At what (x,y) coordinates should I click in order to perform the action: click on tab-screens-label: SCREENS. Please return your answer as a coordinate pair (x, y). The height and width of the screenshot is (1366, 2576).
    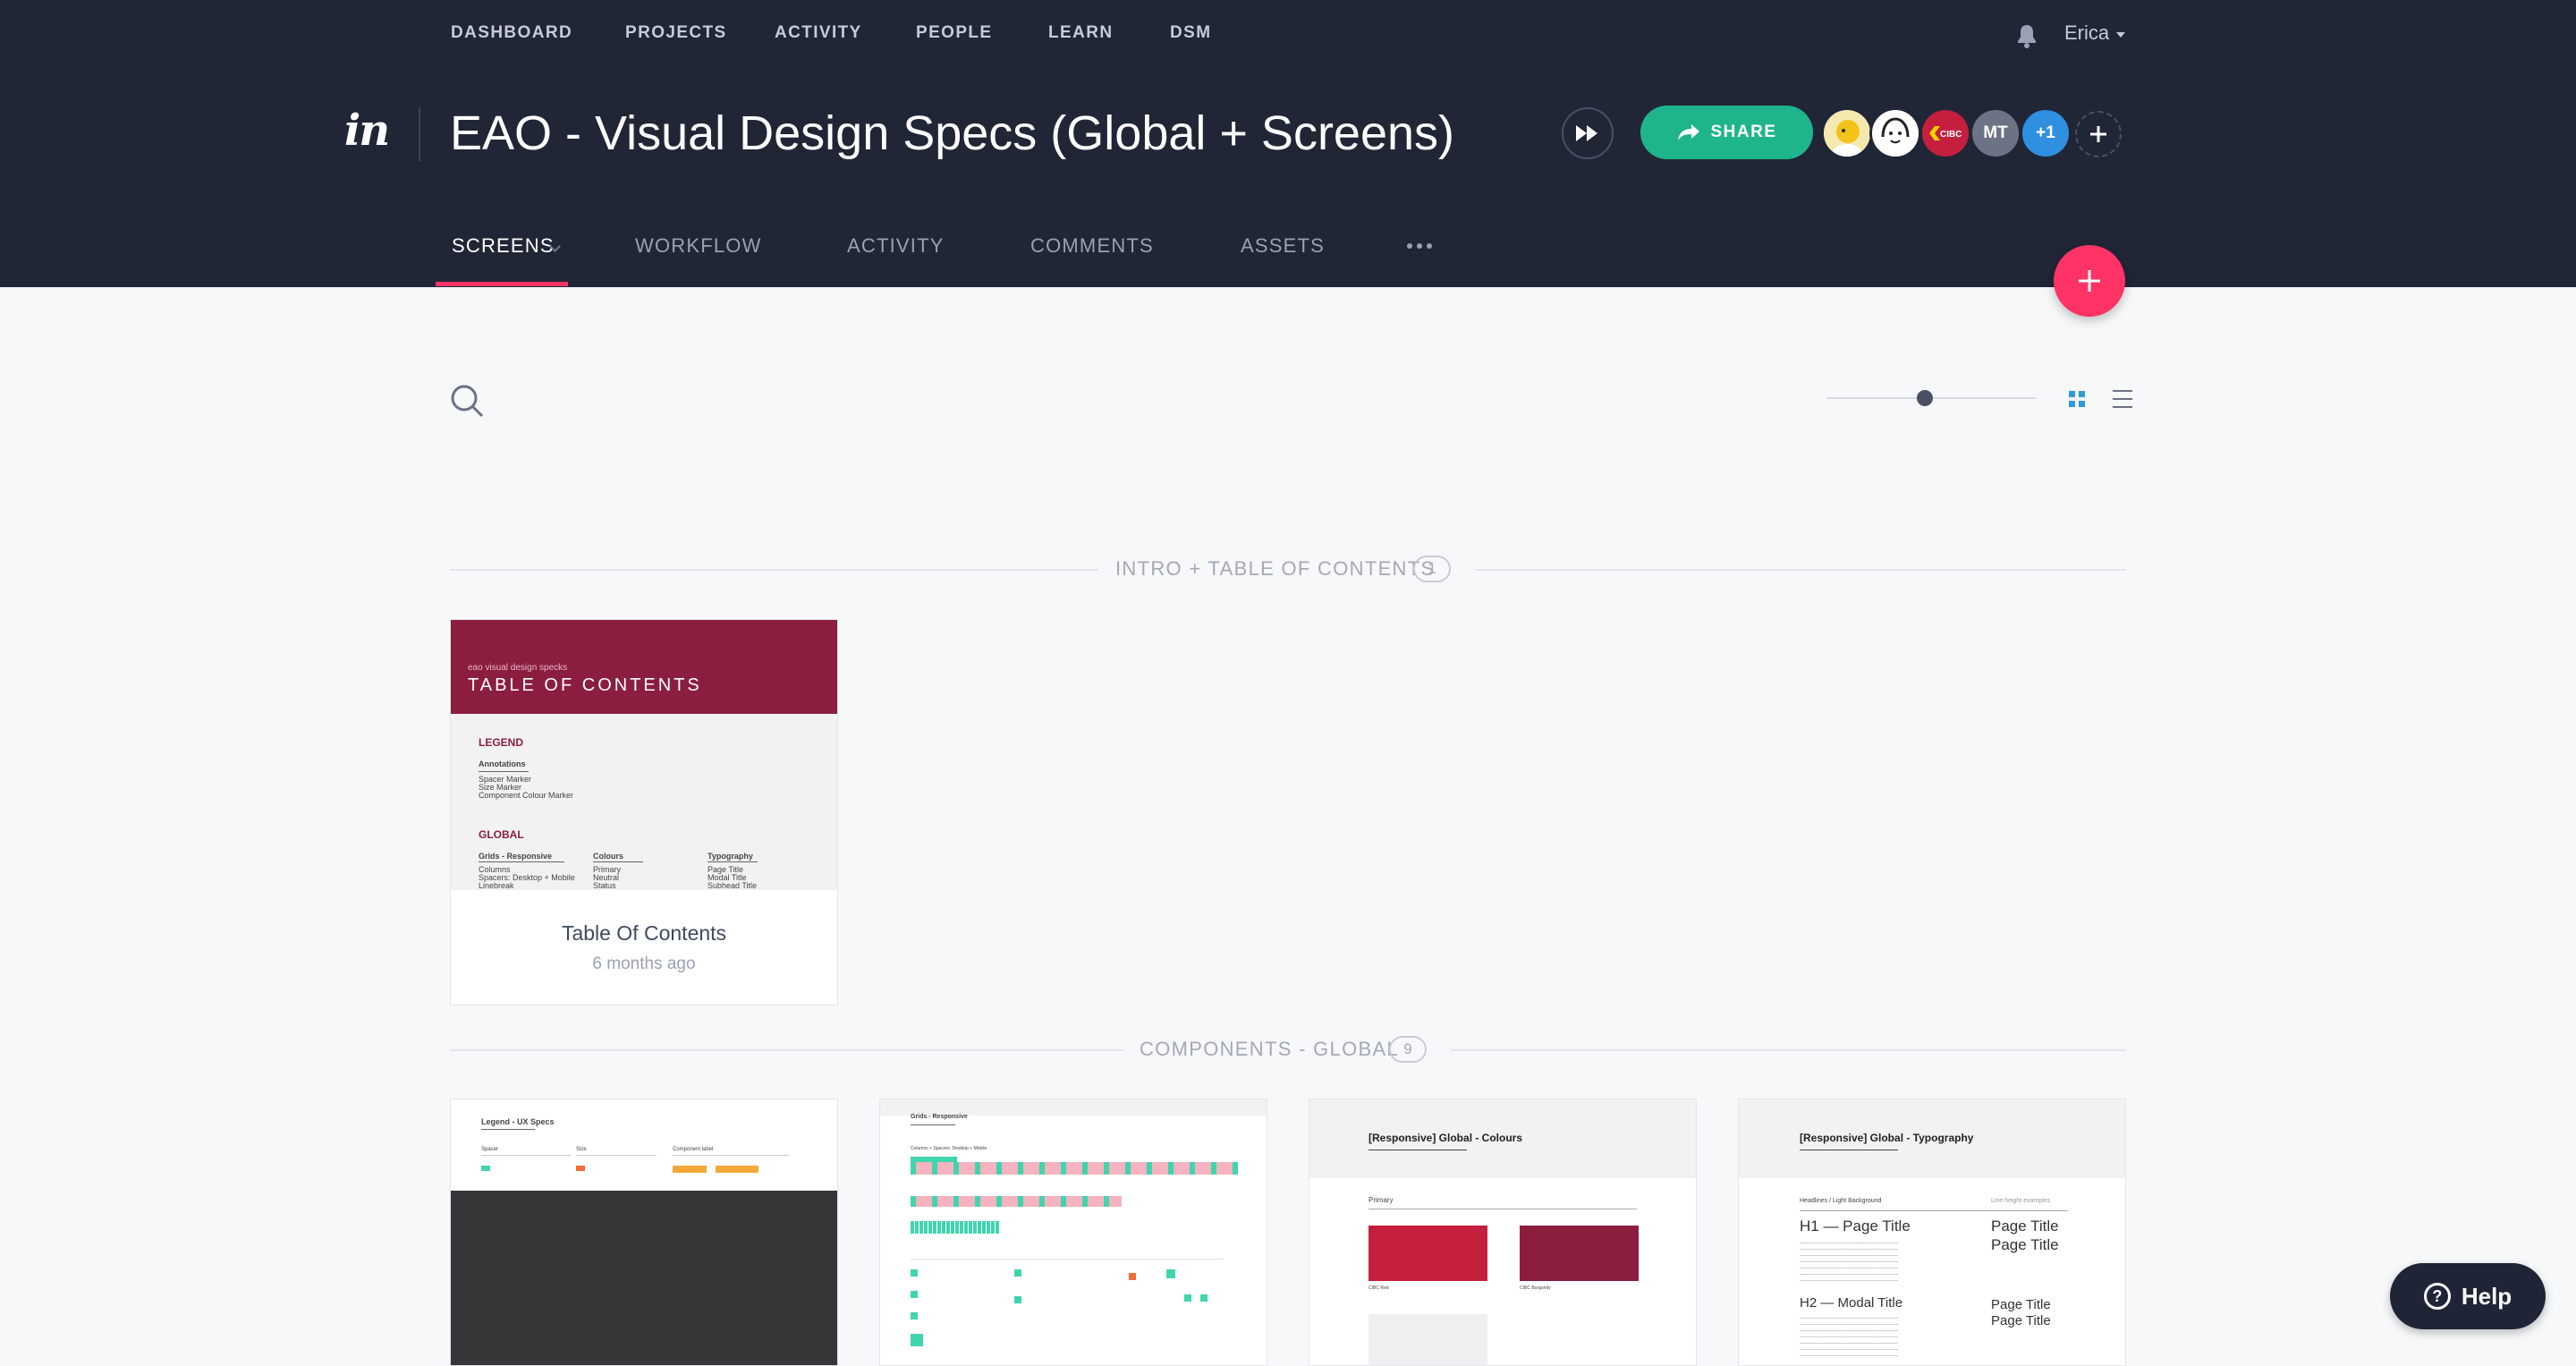
    Looking at the image, I should click on (503, 245).